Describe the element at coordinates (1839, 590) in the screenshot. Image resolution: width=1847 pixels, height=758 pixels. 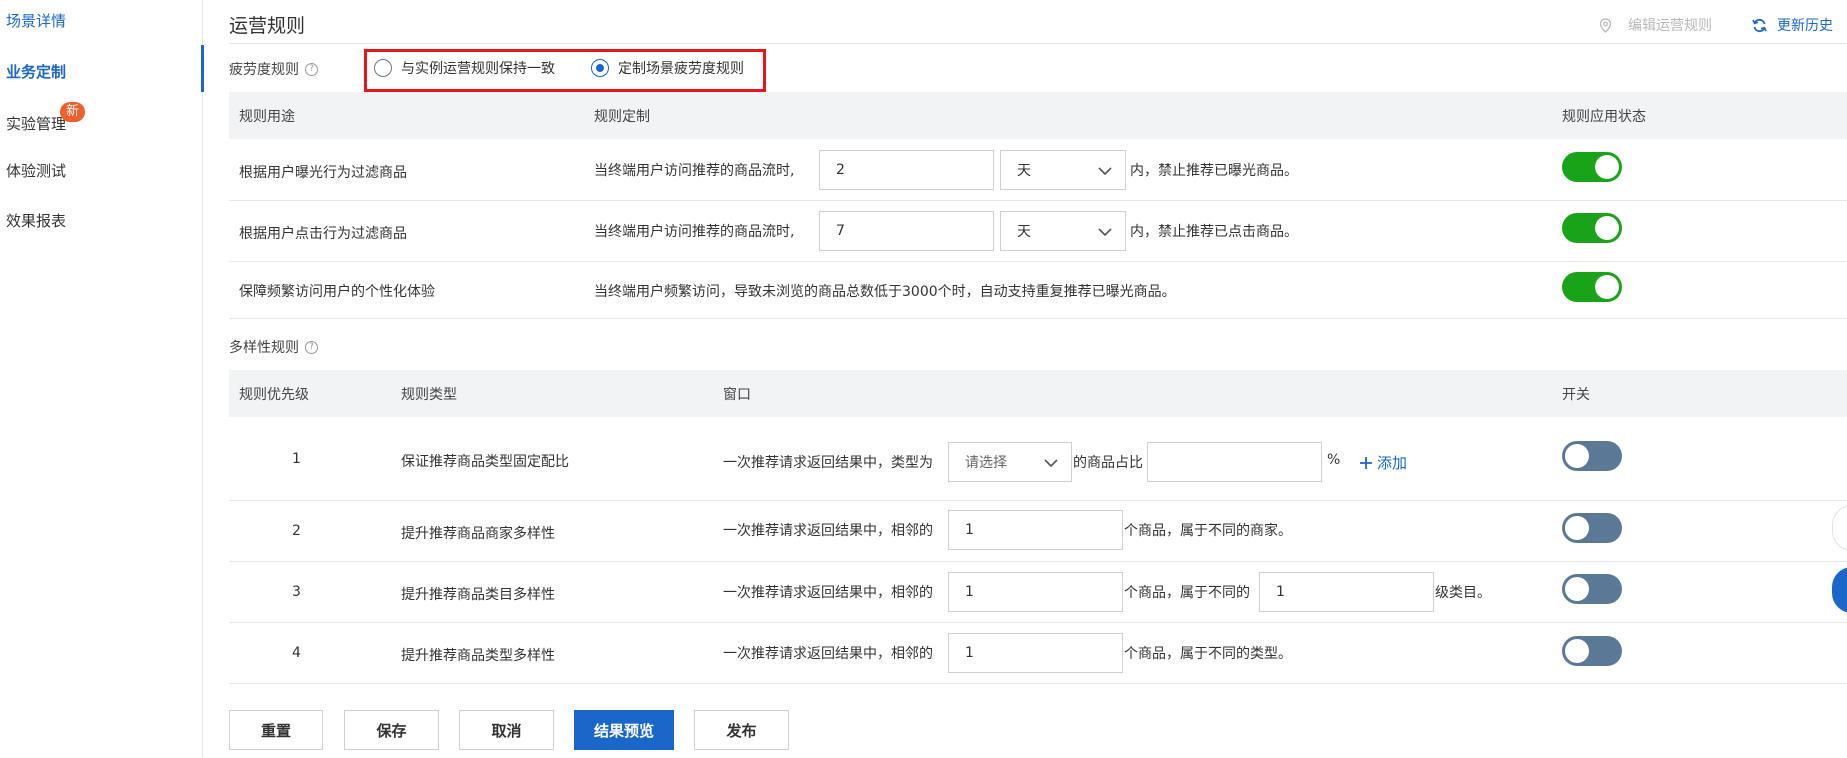
I see `floating-chat-widget` at that location.